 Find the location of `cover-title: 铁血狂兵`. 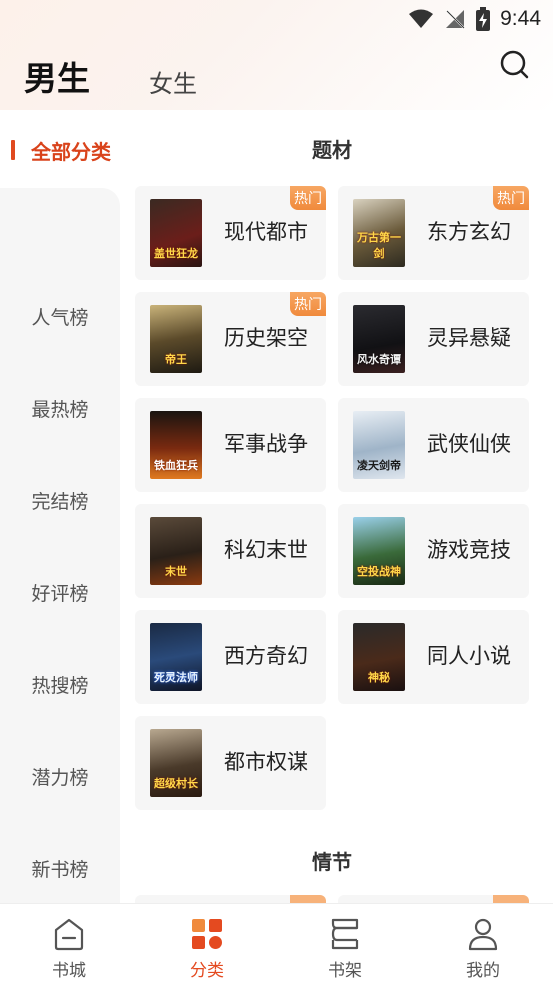

cover-title: 铁血狂兵 is located at coordinates (176, 465).